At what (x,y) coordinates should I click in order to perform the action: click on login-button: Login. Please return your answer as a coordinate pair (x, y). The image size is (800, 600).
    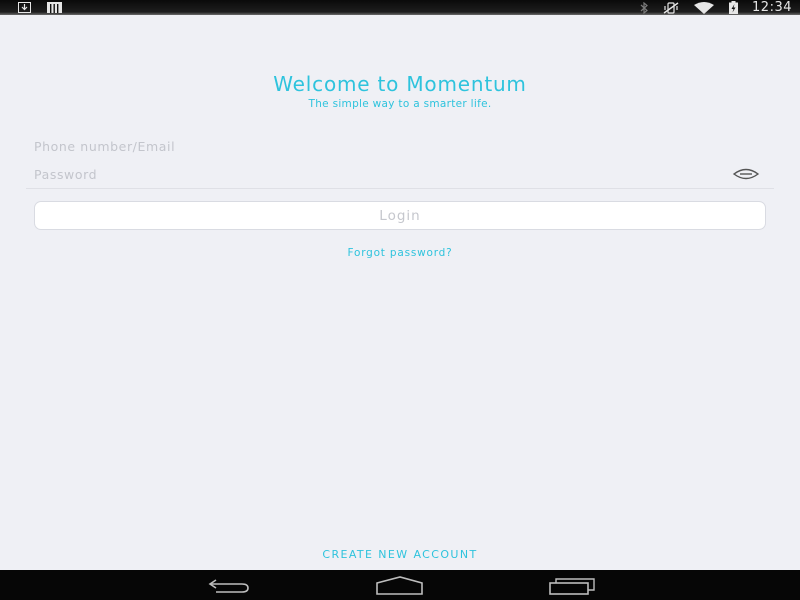
    Looking at the image, I should click on (400, 215).